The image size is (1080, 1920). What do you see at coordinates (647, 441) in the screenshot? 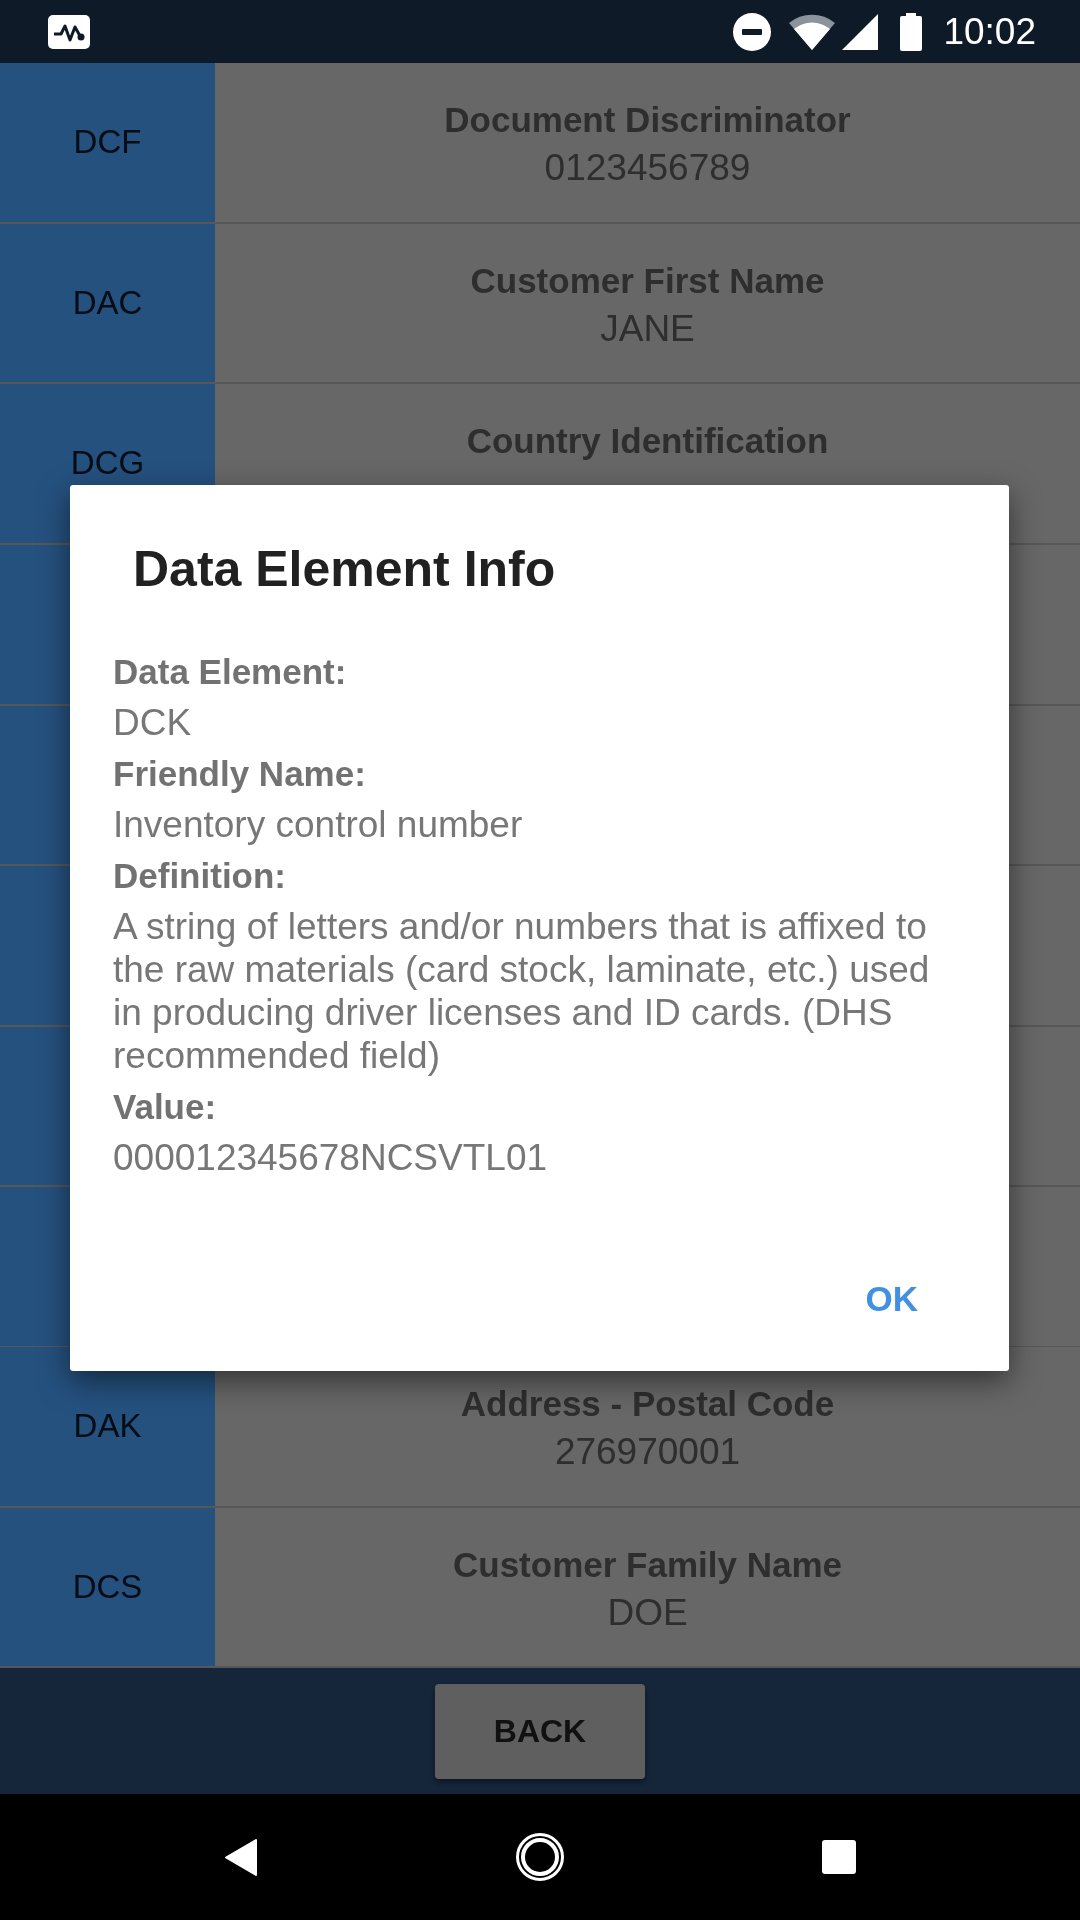
I see `field-name: Country Identification` at bounding box center [647, 441].